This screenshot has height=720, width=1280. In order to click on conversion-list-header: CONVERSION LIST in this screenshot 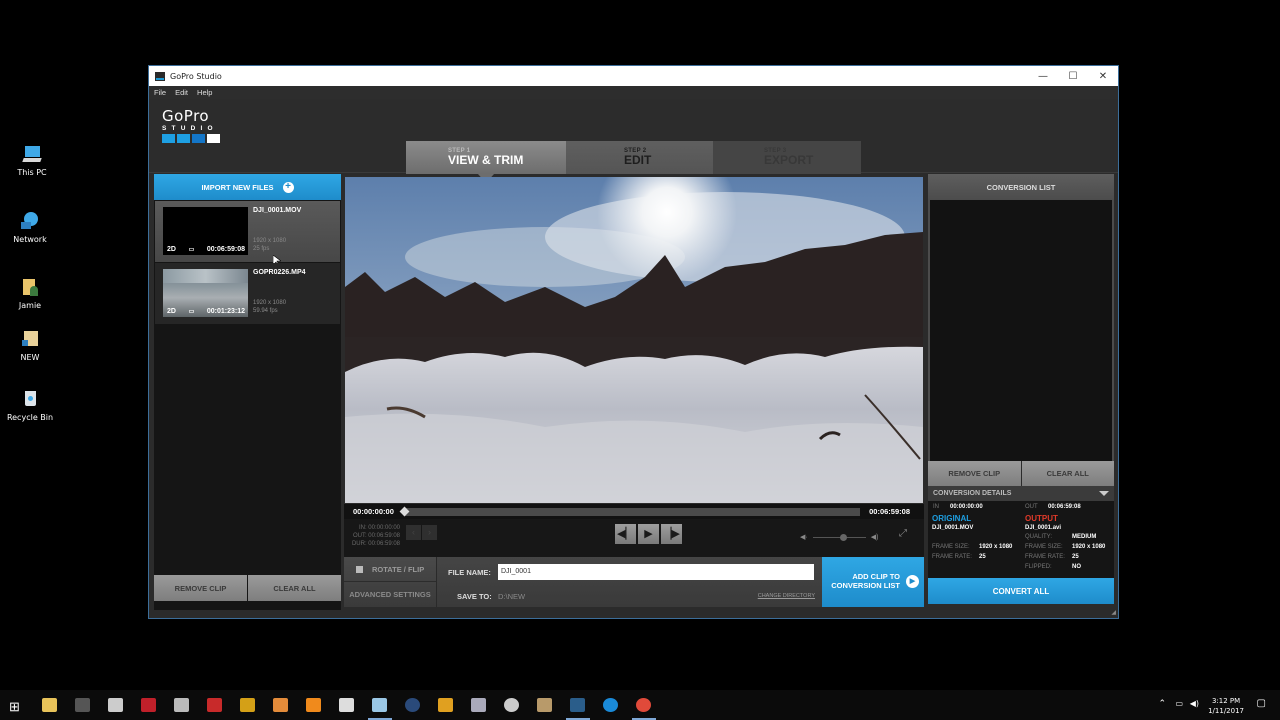, I will do `click(1021, 187)`.